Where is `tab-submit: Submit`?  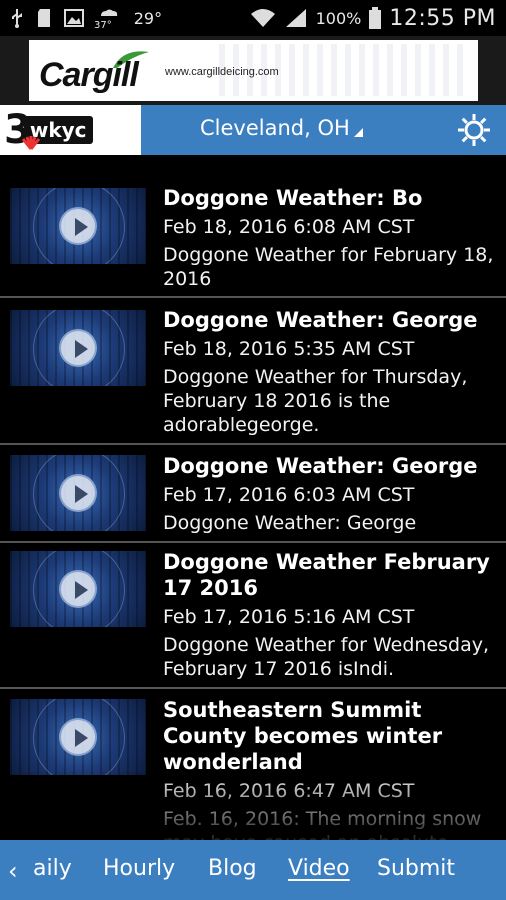 tab-submit: Submit is located at coordinates (416, 868).